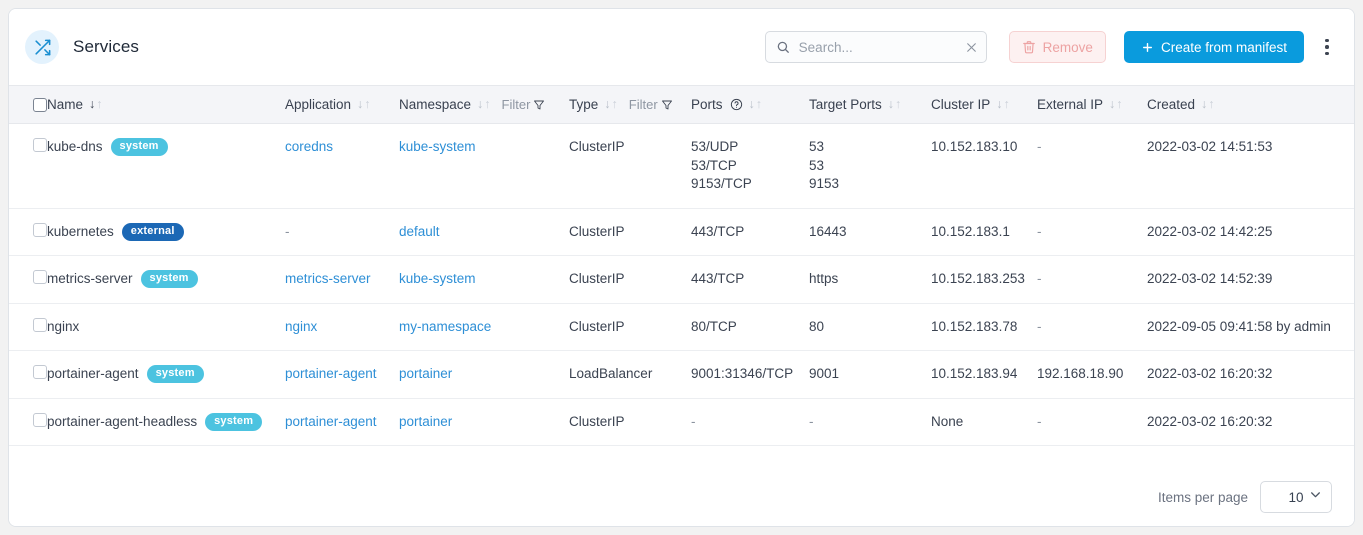 This screenshot has height=535, width=1363. What do you see at coordinates (715, 146) in the screenshot?
I see `port-value: 53/UDP` at bounding box center [715, 146].